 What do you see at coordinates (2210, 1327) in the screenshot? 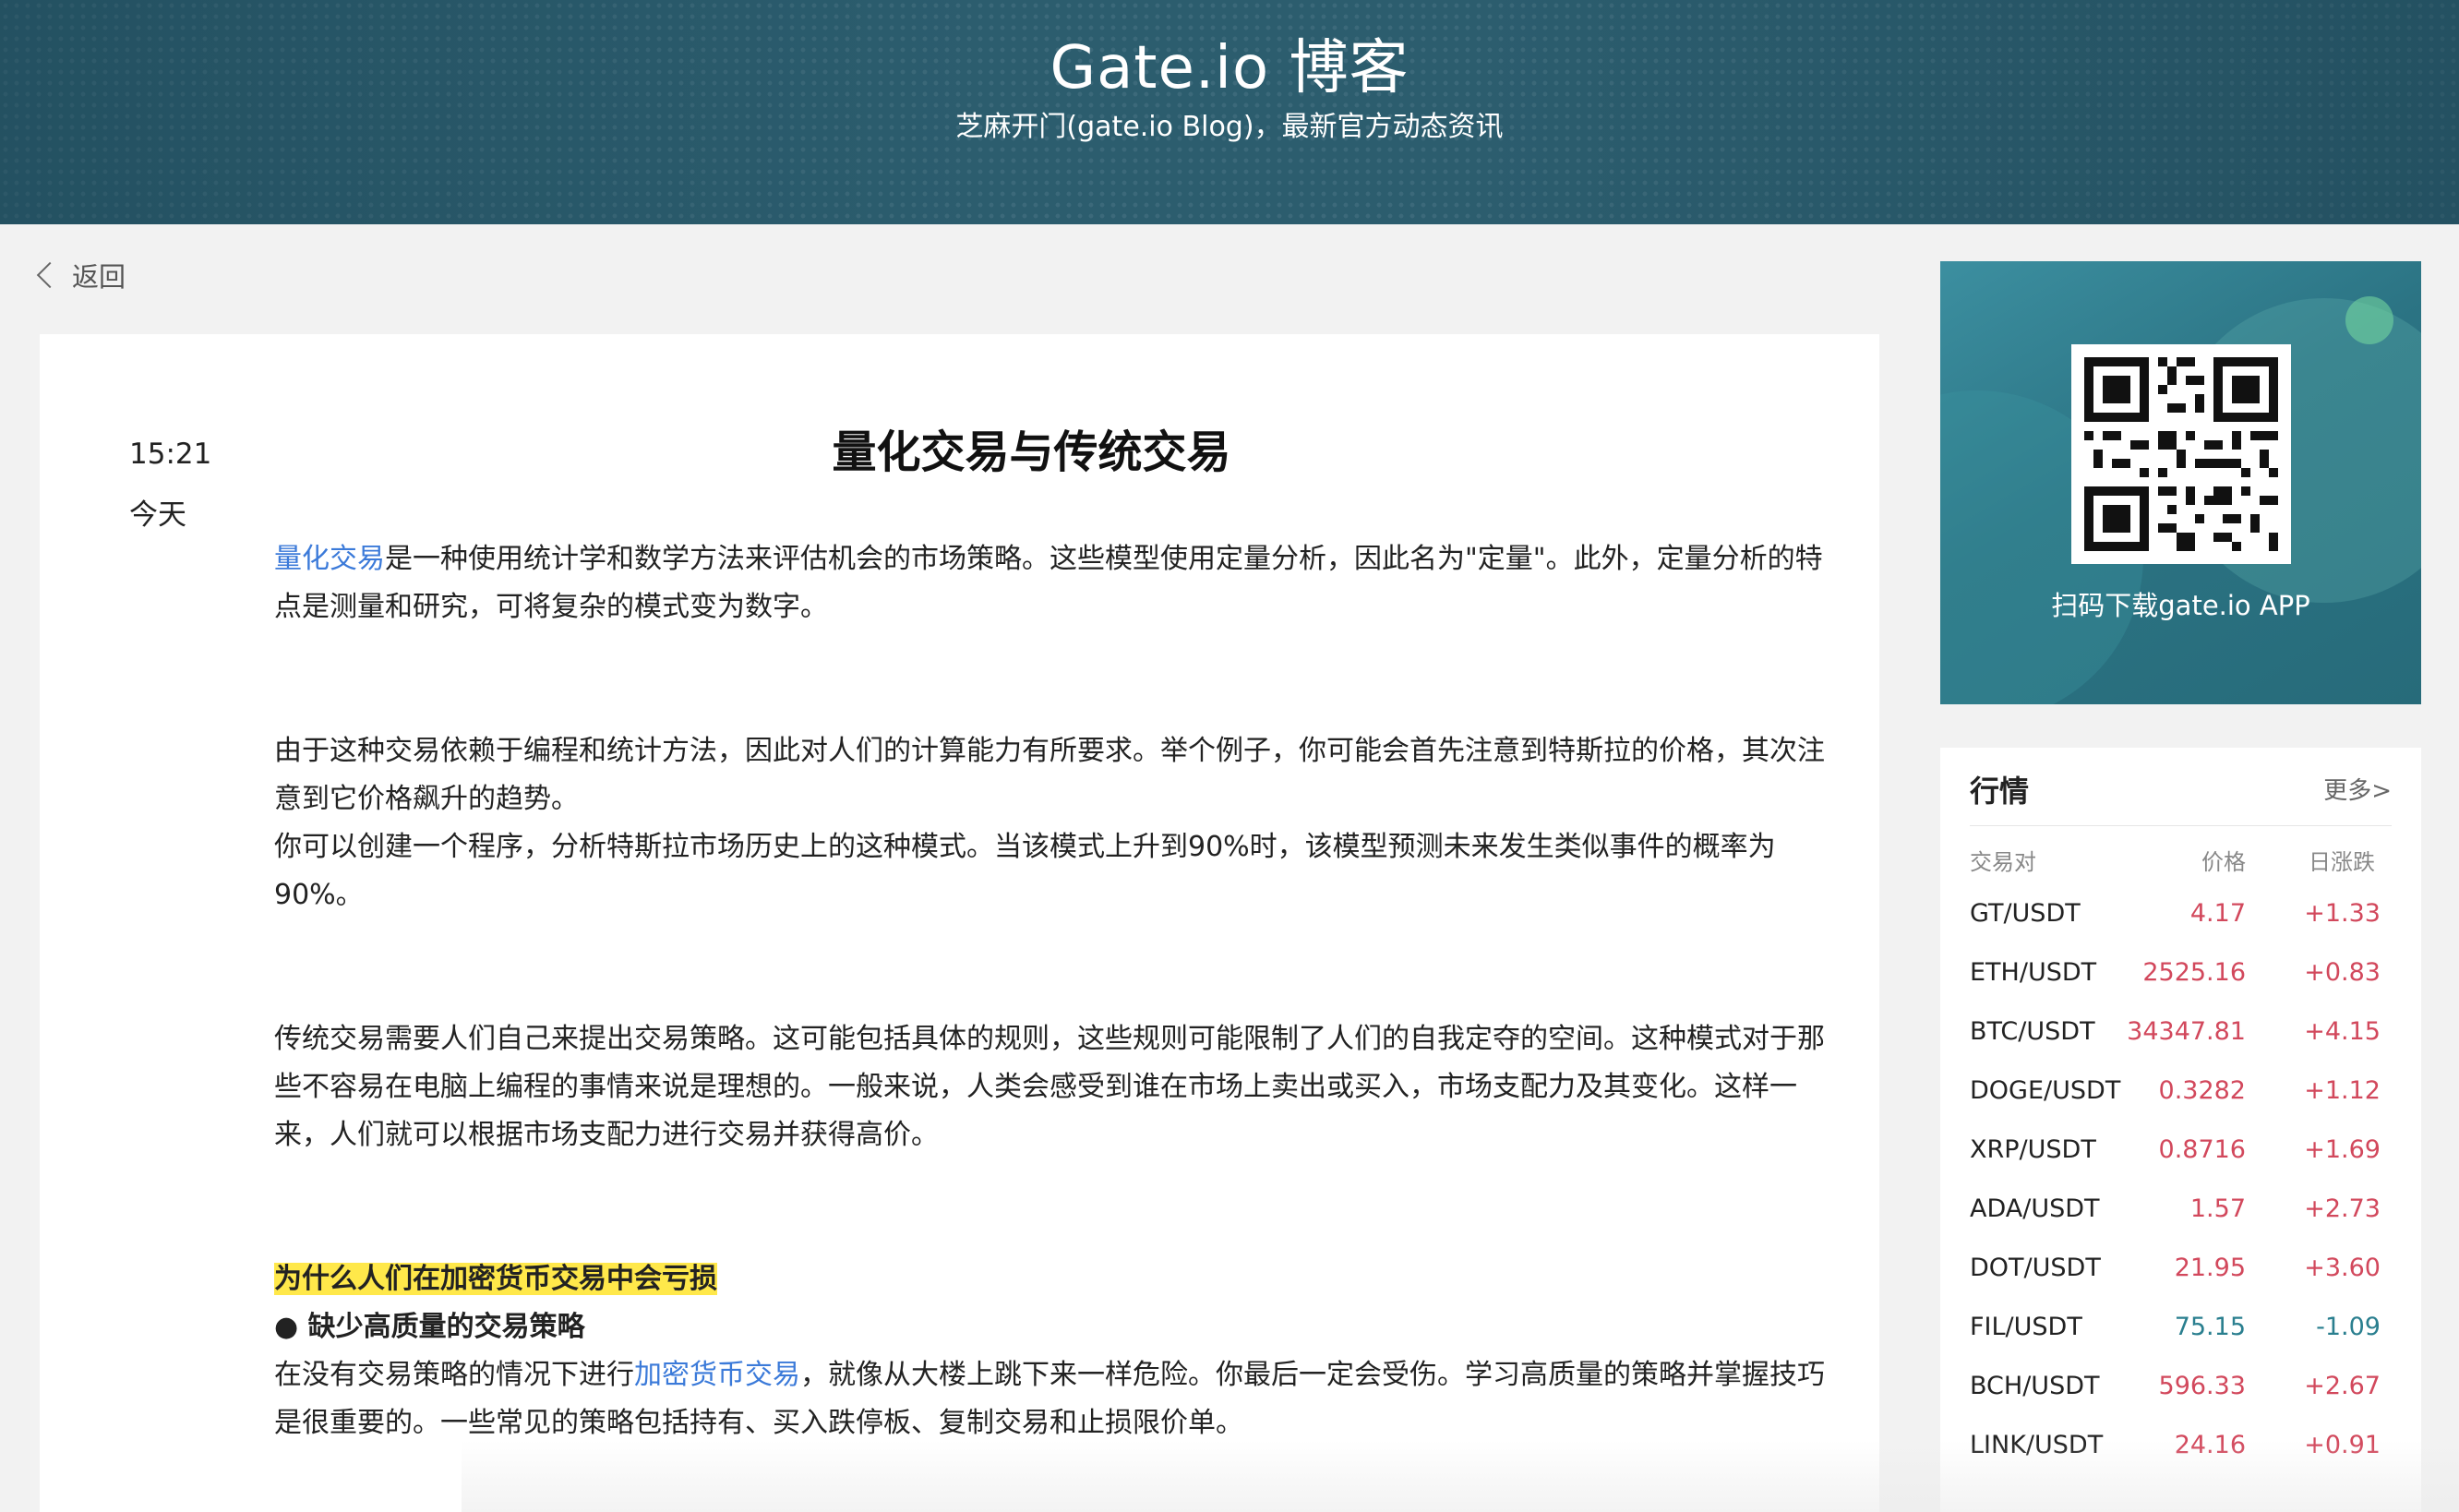
I see `pair-price: 75.15` at bounding box center [2210, 1327].